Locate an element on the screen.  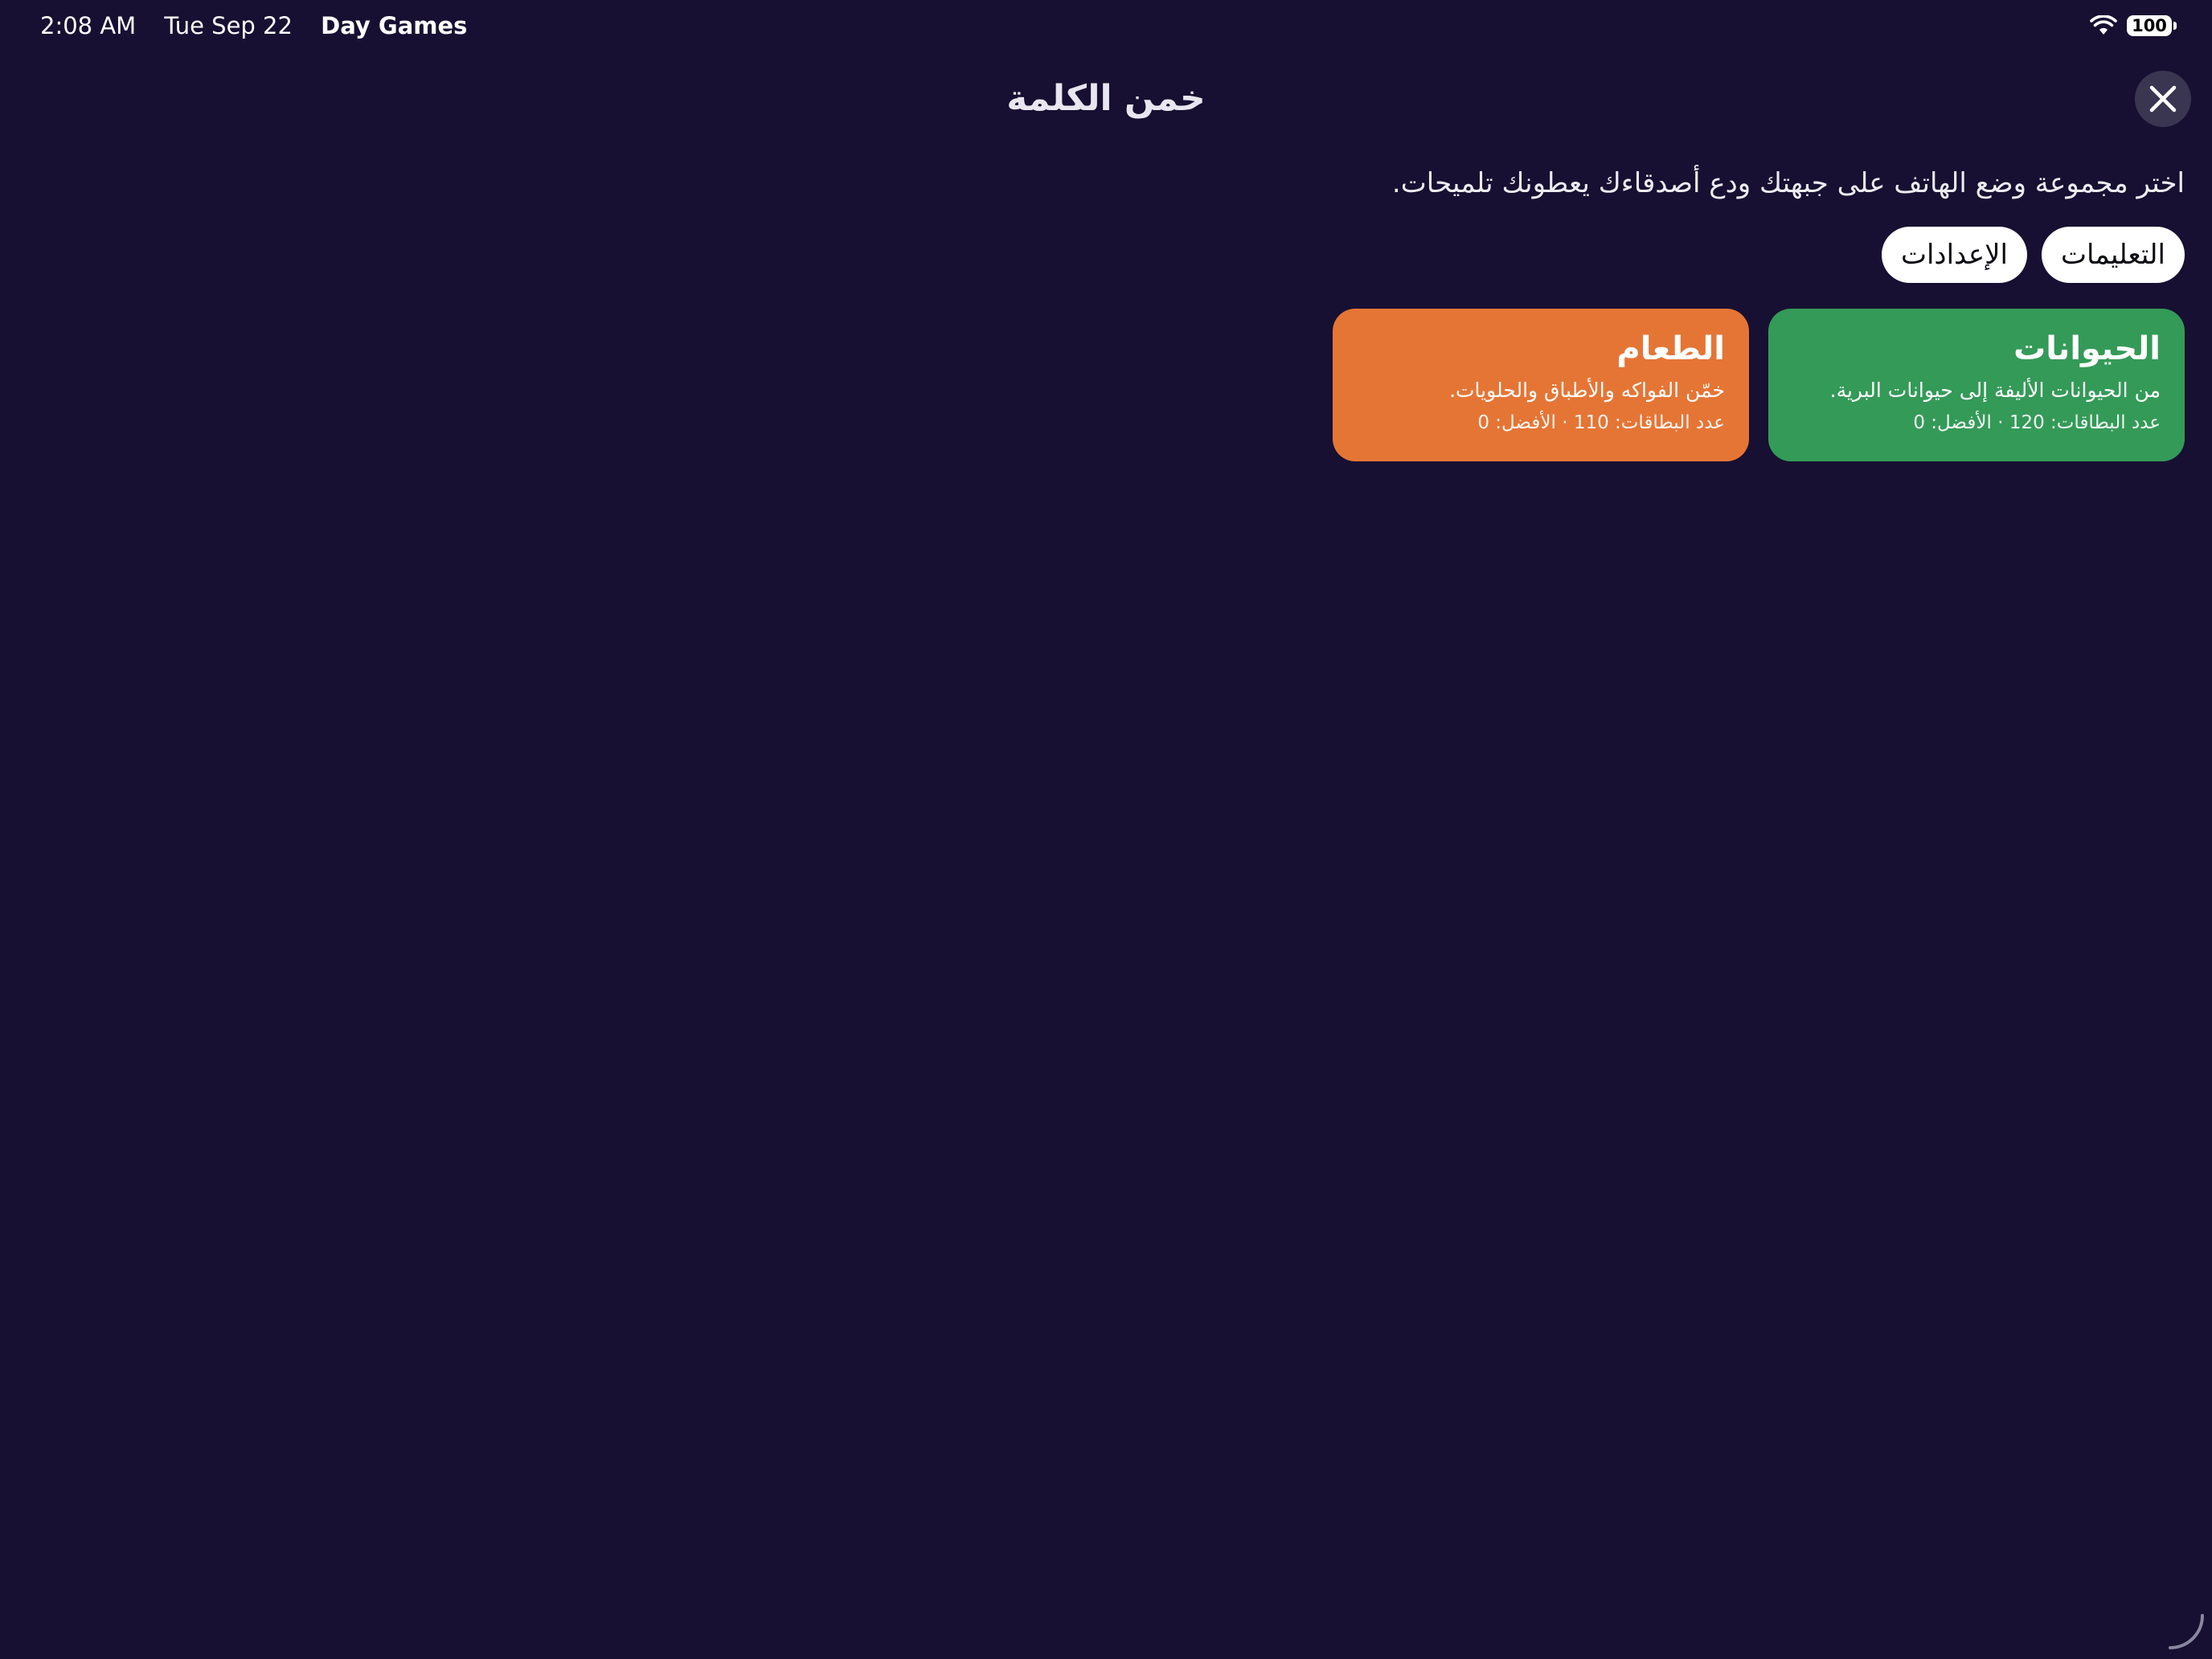
page-title: خمن الكلمة is located at coordinates (1106, 98).